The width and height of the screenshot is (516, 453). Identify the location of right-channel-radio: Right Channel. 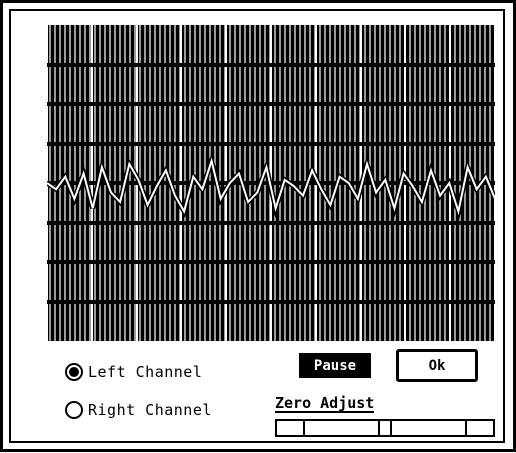
(138, 410).